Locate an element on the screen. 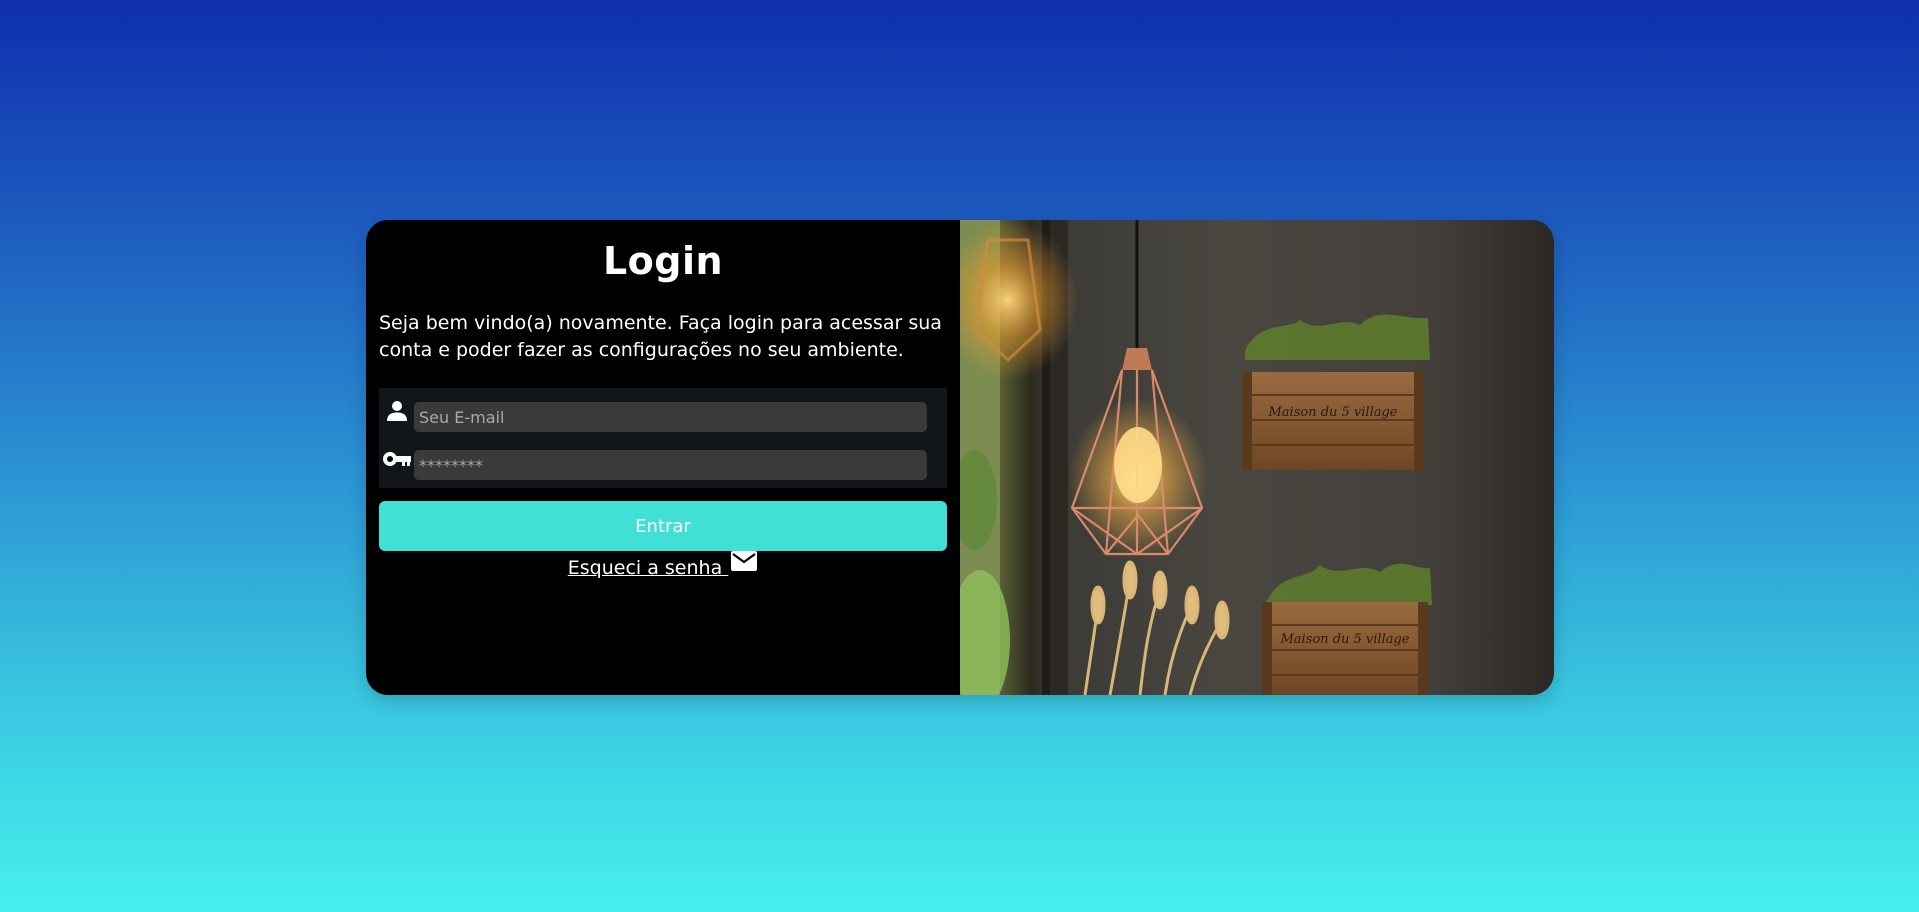  mail-icon is located at coordinates (744, 561).